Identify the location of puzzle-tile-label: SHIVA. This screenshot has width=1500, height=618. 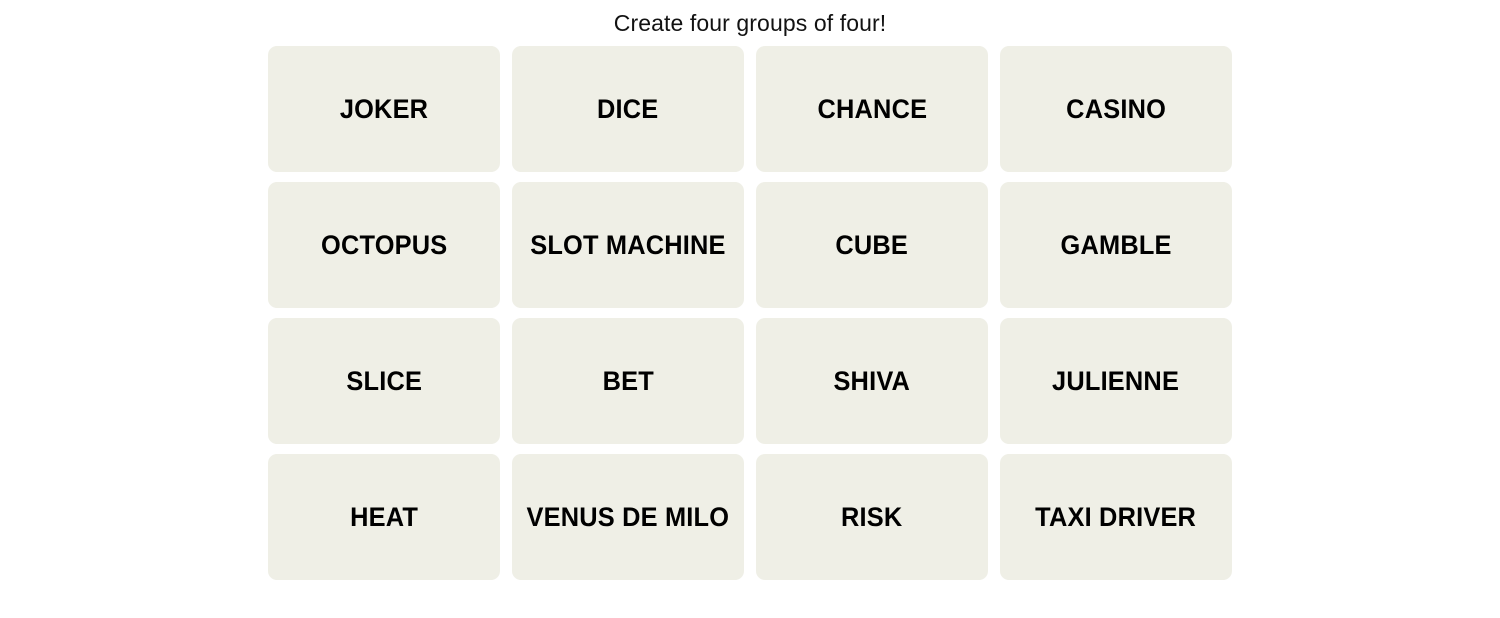
(872, 380).